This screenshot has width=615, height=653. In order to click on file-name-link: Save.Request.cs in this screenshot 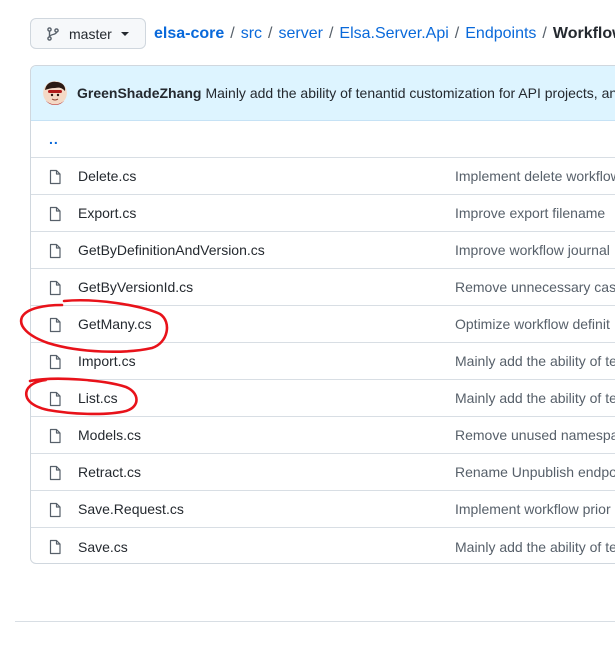, I will do `click(131, 509)`.